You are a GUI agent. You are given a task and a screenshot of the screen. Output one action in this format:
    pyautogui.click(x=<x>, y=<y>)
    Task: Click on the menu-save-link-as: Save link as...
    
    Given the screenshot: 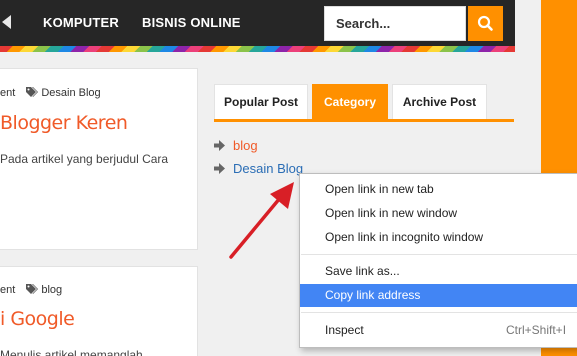 What is the action you would take?
    pyautogui.click(x=438, y=271)
    